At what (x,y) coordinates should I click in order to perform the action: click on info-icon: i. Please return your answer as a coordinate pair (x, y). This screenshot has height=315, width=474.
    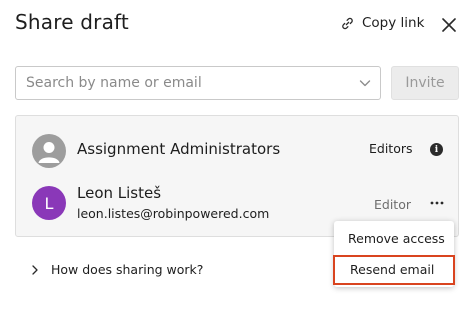
    Looking at the image, I should click on (436, 149).